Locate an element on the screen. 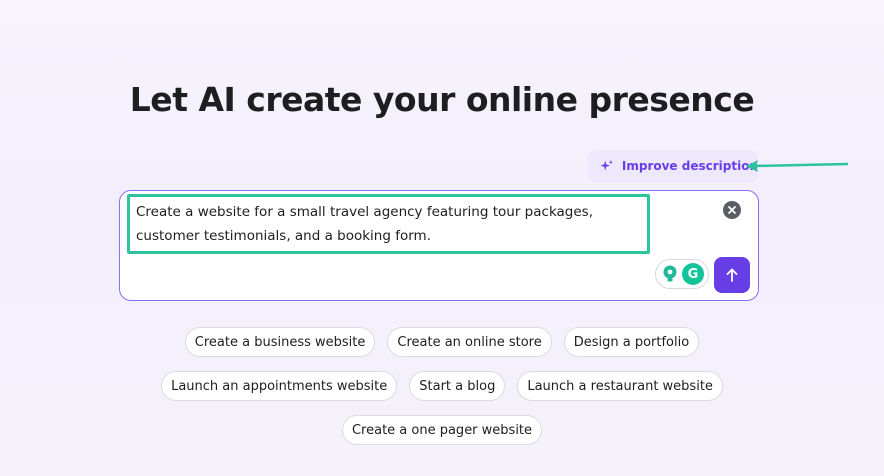  suggestion-chip: Launch a restaurant website is located at coordinates (620, 386).